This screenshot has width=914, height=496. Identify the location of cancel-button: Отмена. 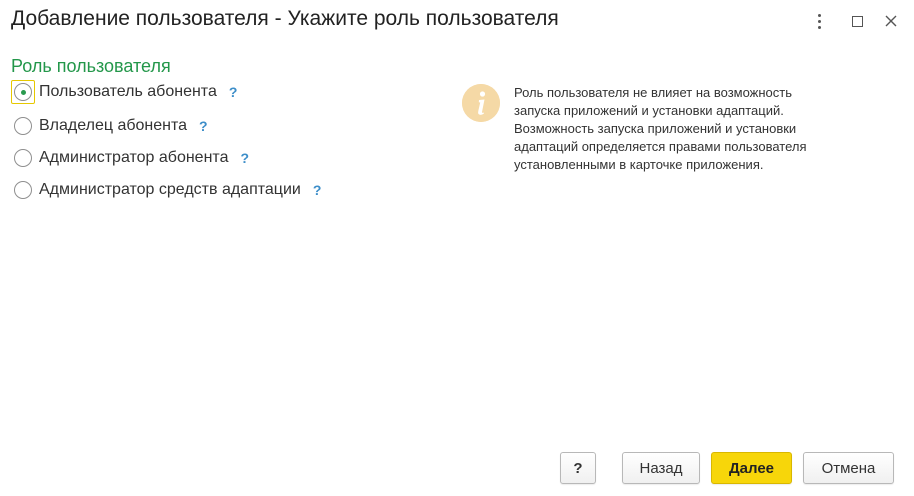
(848, 468).